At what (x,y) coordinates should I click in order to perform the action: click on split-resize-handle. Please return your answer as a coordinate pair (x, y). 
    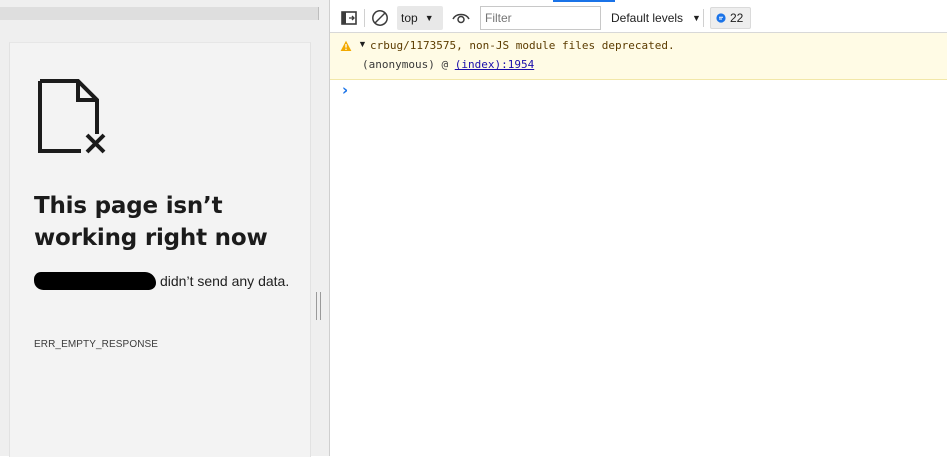
    Looking at the image, I should click on (318, 306).